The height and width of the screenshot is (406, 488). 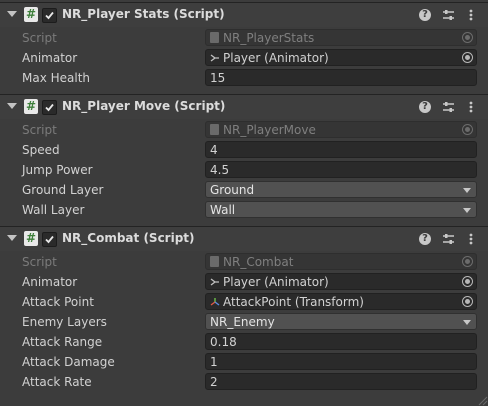 What do you see at coordinates (214, 382) in the screenshot?
I see `field-value: 2` at bounding box center [214, 382].